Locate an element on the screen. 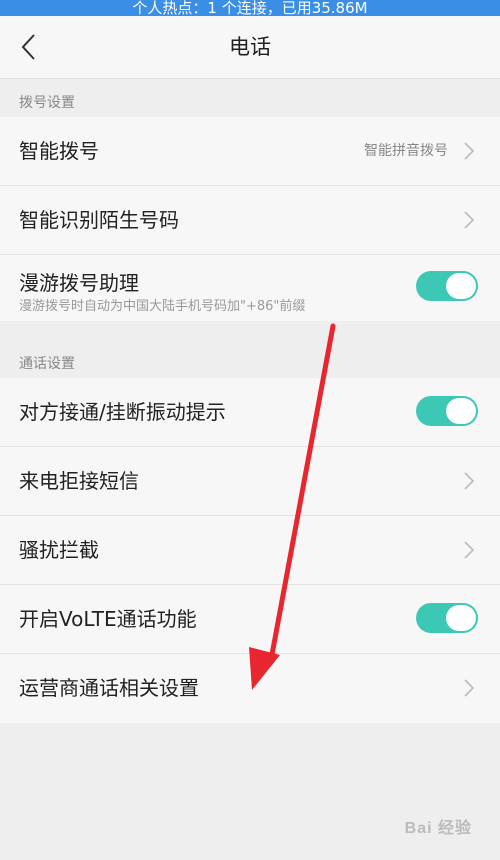  back-chevron-icon is located at coordinates (28, 47).